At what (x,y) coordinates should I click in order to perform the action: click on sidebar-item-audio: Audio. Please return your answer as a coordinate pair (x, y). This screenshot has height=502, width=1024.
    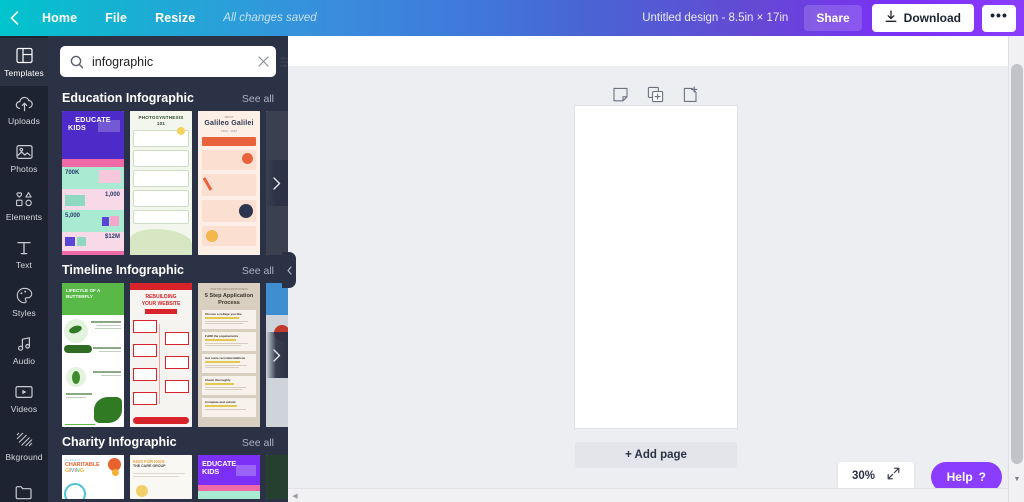
    Looking at the image, I should click on (24, 350).